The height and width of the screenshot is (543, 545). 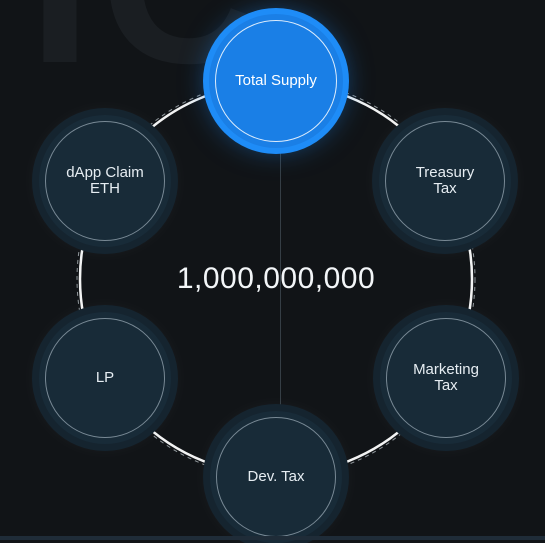 I want to click on node-dev-tax: Dev. Tax, so click(x=276, y=477).